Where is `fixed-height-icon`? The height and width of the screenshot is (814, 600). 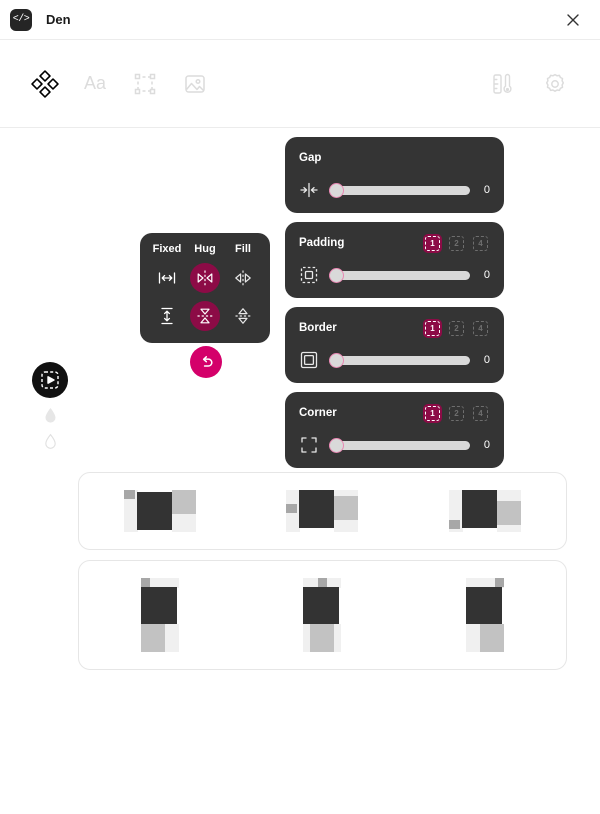
fixed-height-icon is located at coordinates (167, 316).